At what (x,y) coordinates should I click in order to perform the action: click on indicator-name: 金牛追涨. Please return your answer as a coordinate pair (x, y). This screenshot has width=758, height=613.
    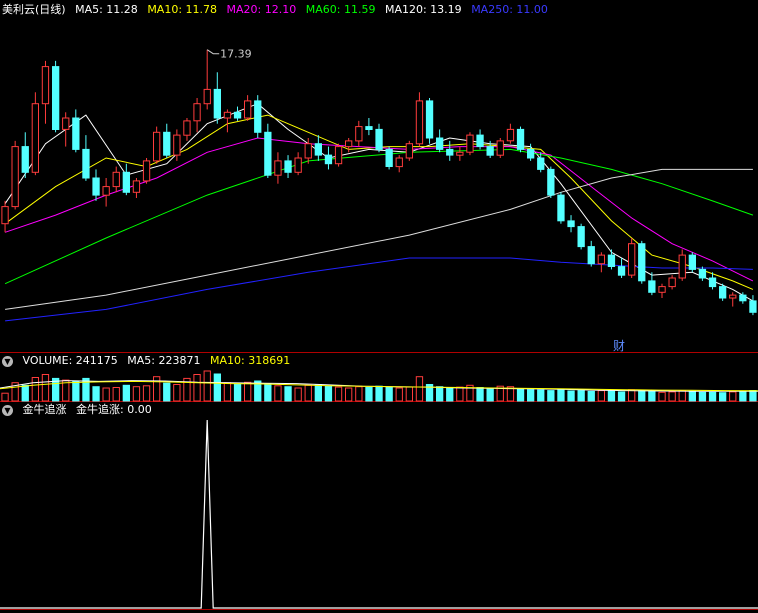
    Looking at the image, I should click on (44, 409).